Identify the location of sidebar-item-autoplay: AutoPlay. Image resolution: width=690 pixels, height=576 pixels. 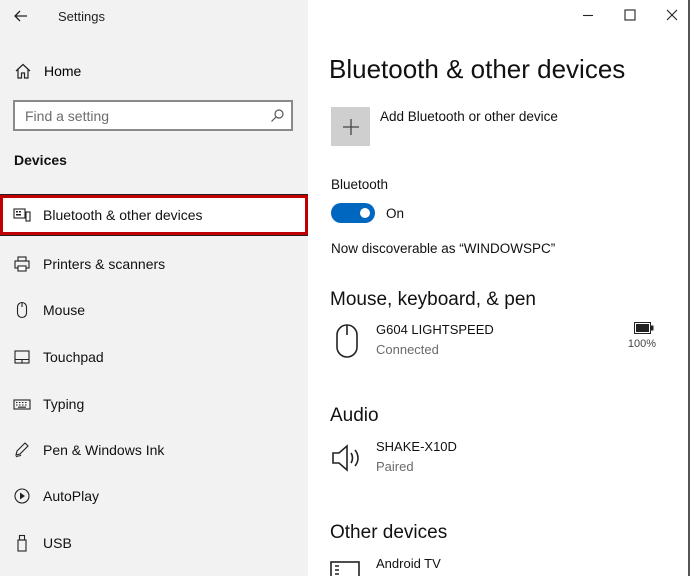
(154, 496).